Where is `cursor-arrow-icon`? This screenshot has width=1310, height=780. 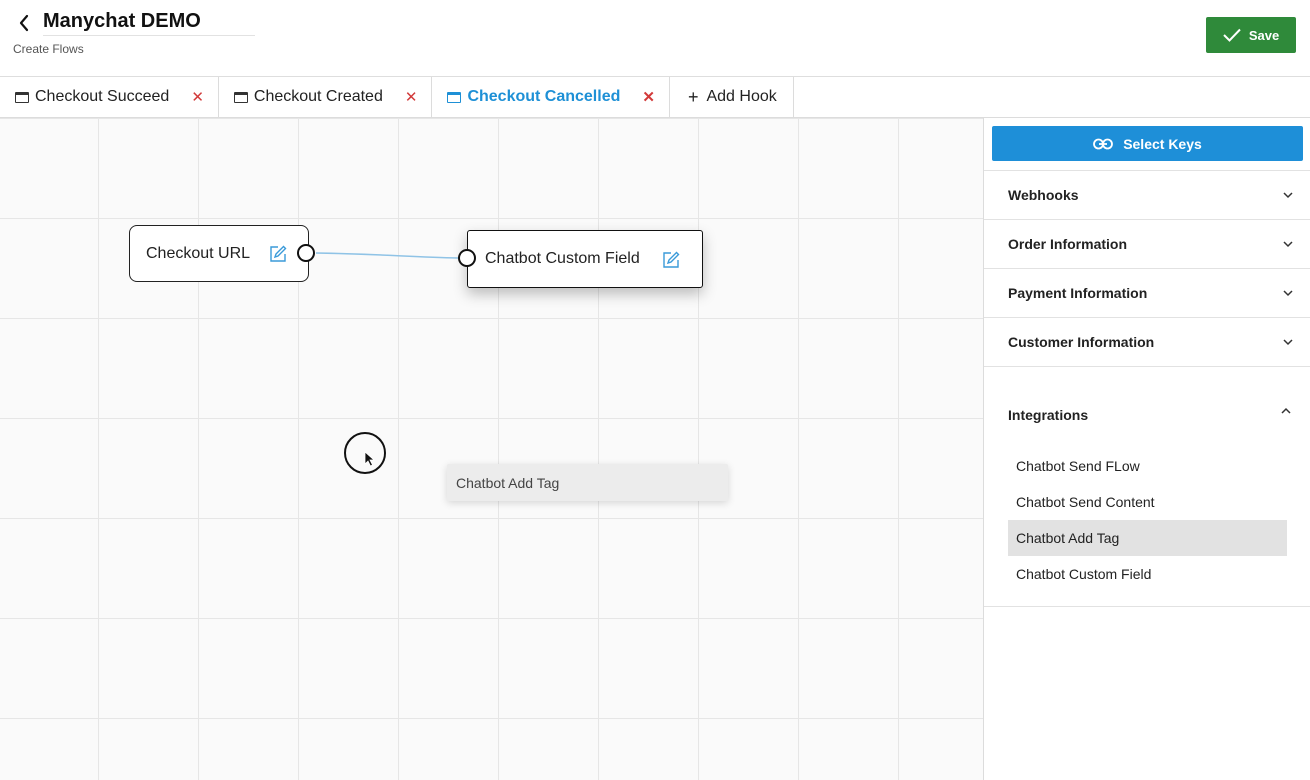
cursor-arrow-icon is located at coordinates (370, 459).